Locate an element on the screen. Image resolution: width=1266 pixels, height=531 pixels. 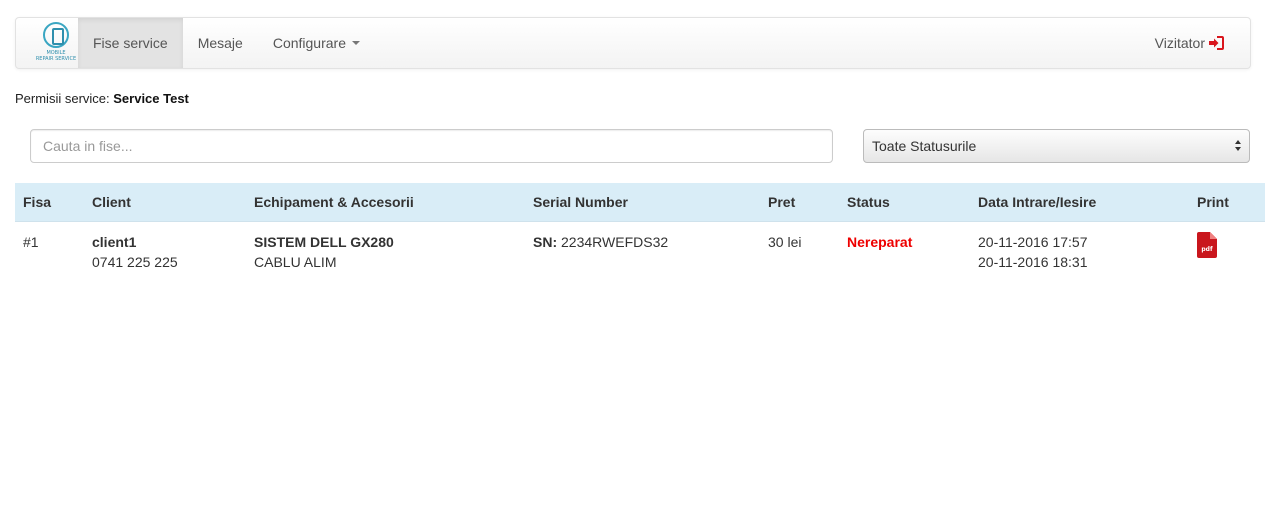
cell-equipment: SISTEM DELL GX280 CABLU ALIM is located at coordinates (385, 251).